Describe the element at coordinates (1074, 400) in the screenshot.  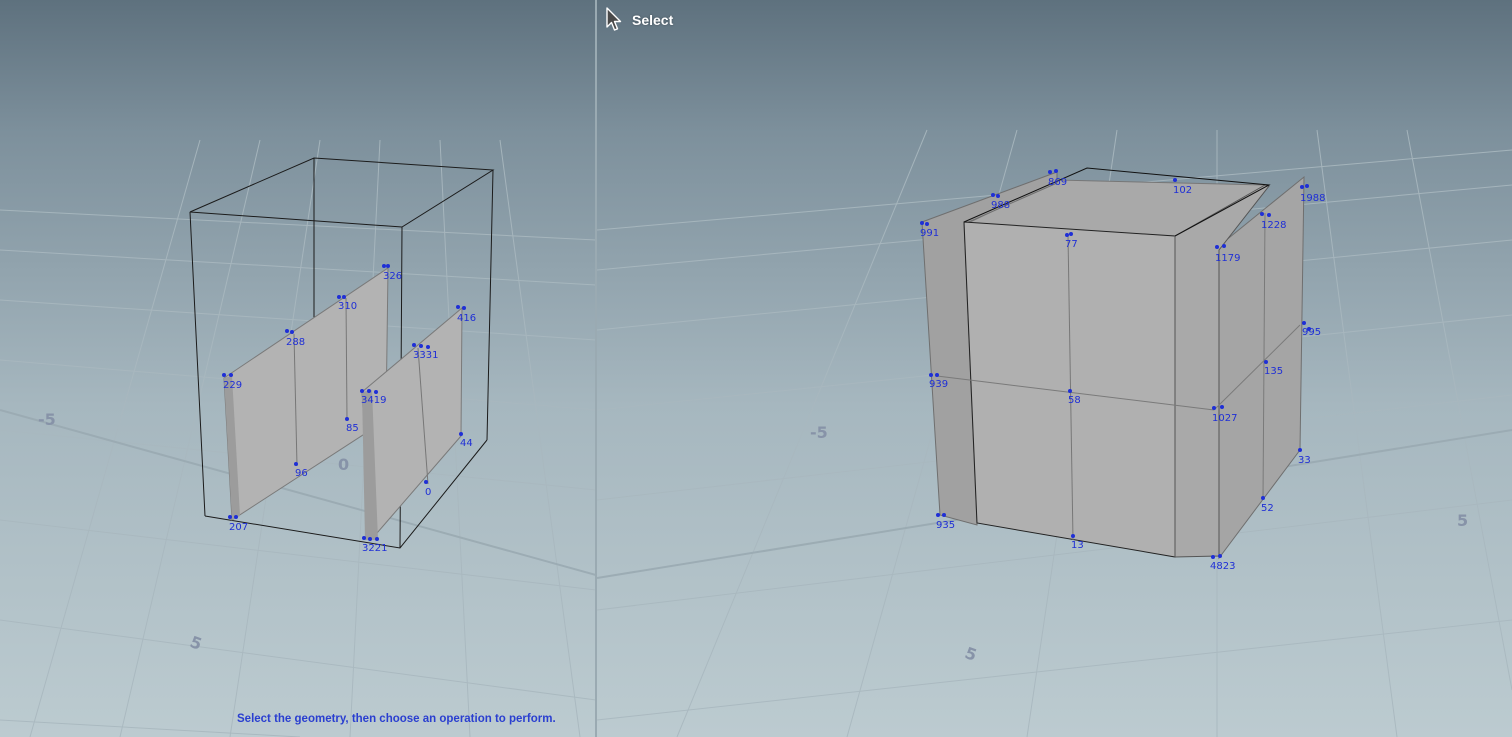
I see `point-label: 58` at that location.